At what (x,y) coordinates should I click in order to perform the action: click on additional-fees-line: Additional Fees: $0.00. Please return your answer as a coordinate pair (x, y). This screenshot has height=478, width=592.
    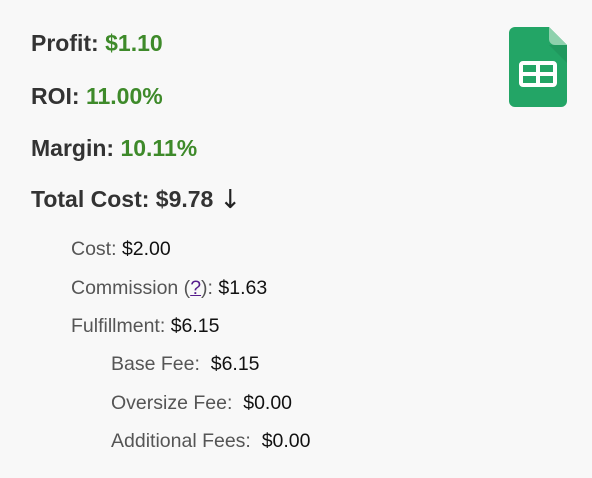
    Looking at the image, I should click on (211, 441).